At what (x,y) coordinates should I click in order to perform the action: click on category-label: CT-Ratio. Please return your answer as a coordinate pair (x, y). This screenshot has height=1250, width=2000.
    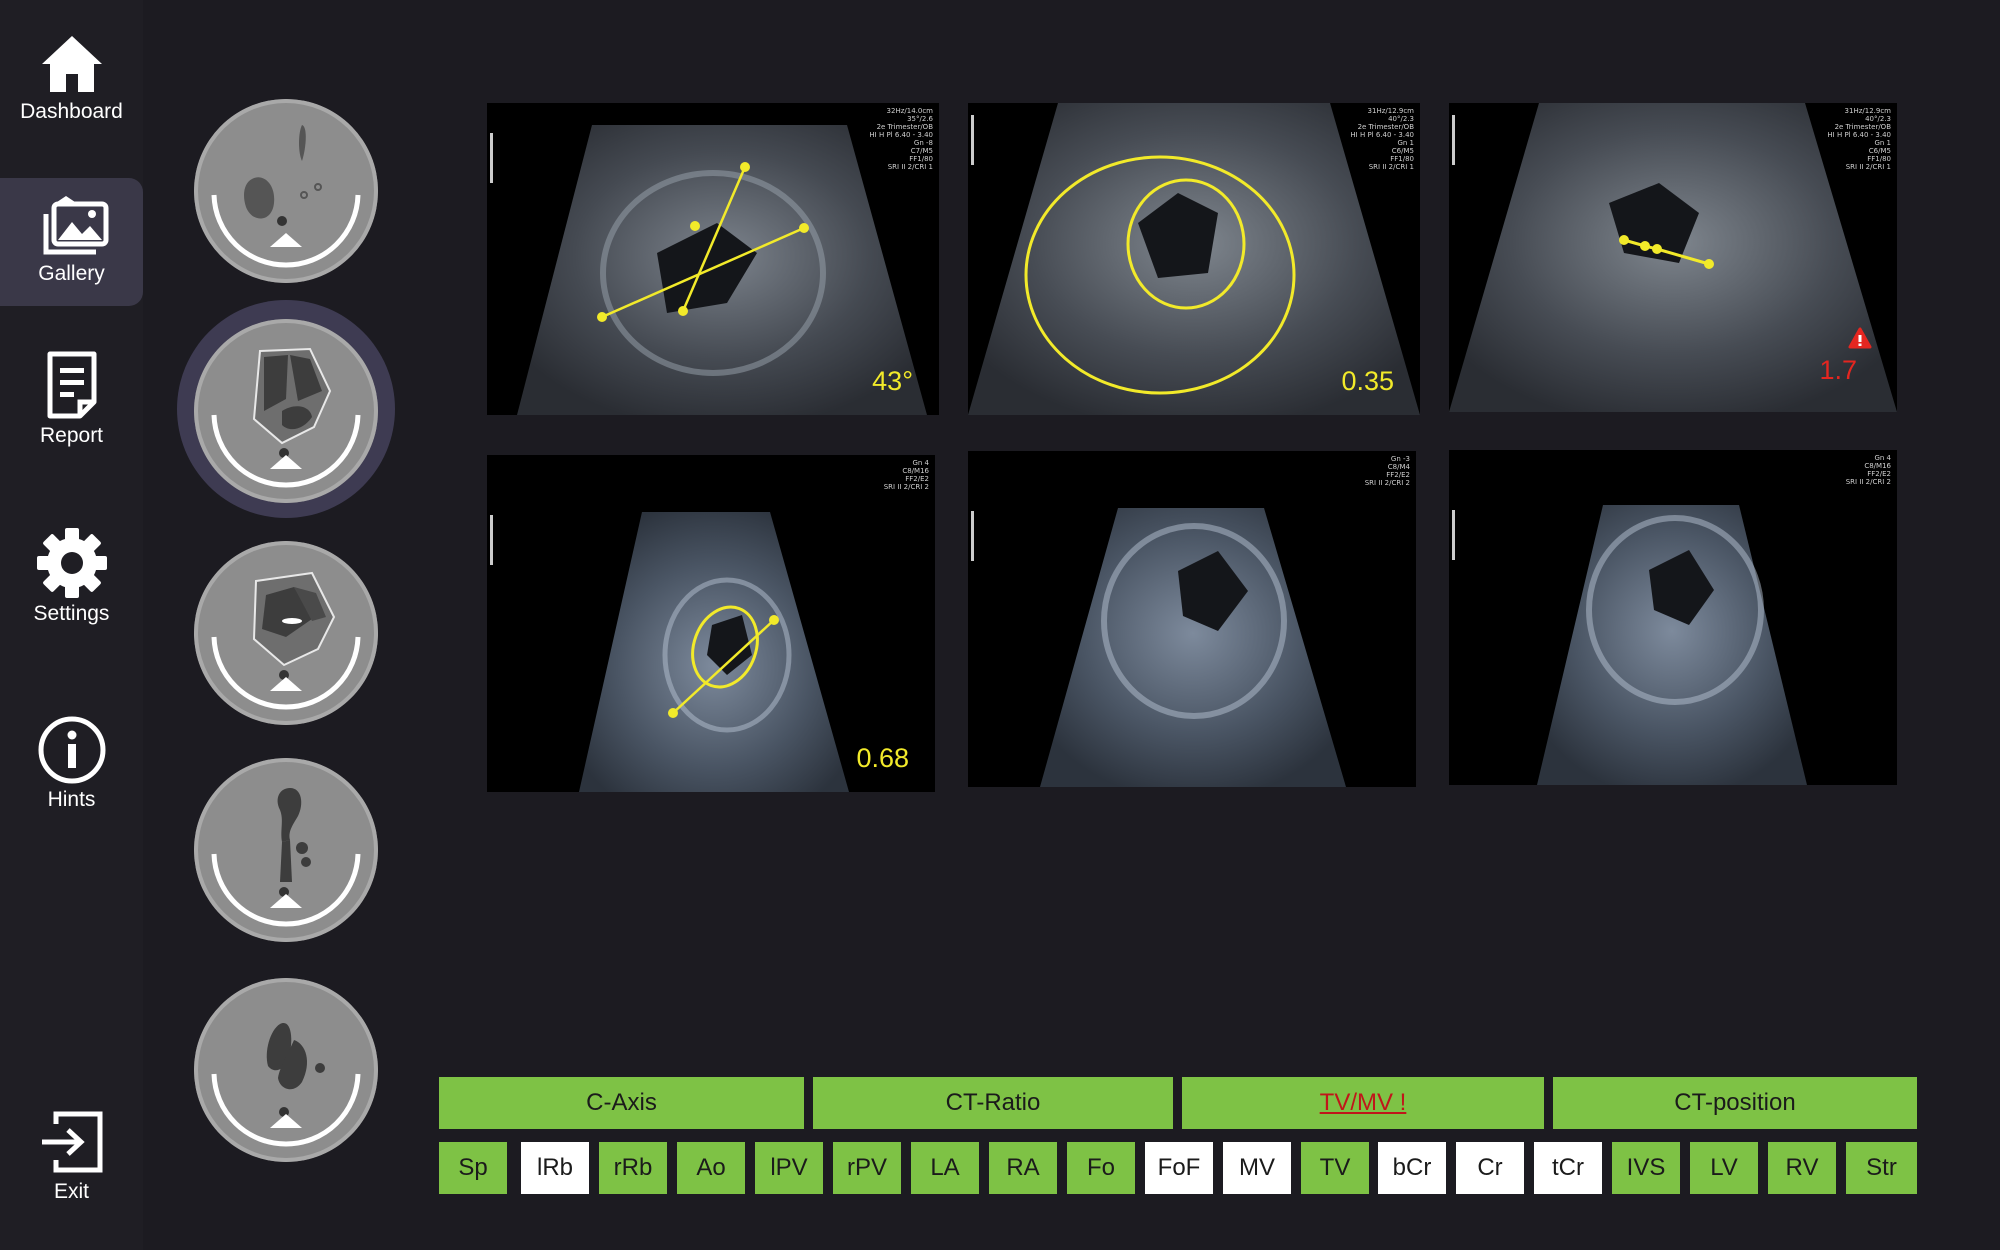
    Looking at the image, I should click on (993, 1102).